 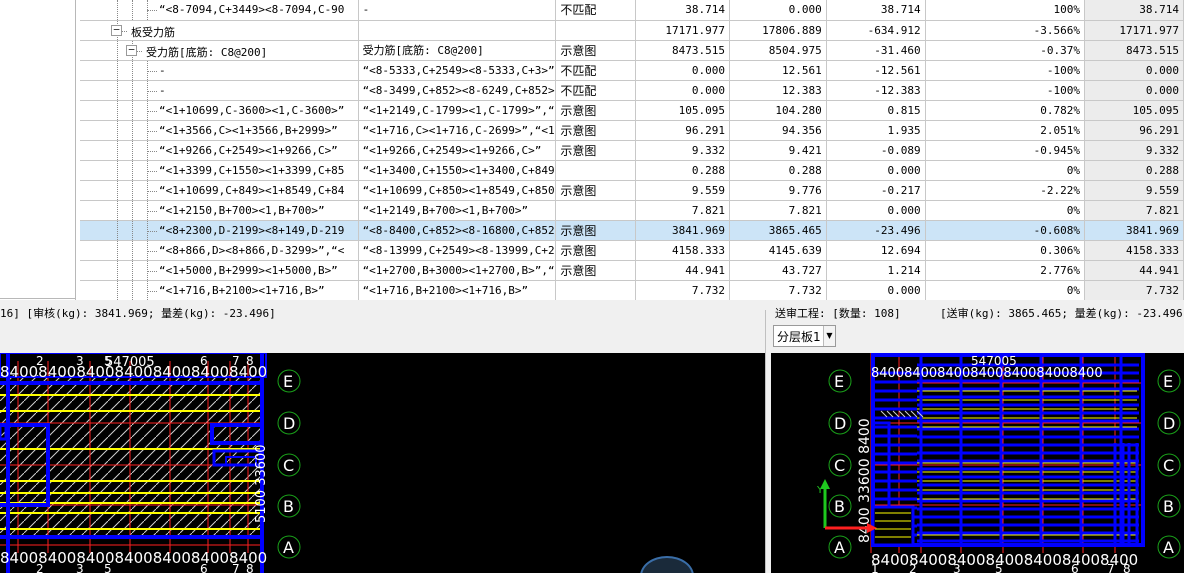 What do you see at coordinates (457, 30) in the screenshot?
I see `submitted-description-cell` at bounding box center [457, 30].